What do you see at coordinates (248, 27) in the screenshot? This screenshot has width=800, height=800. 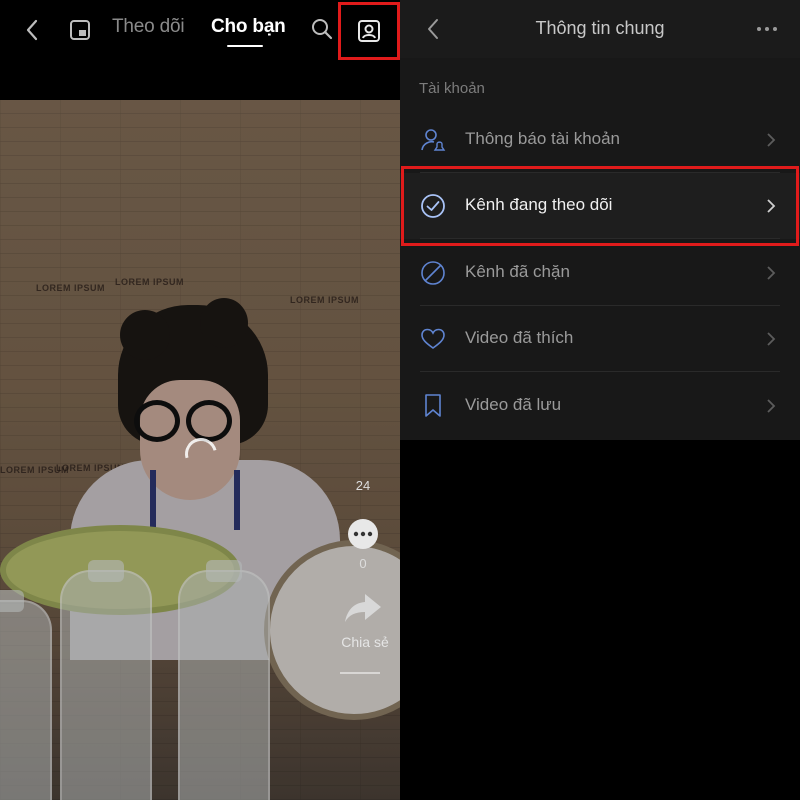 I see `tab-for-you: Cho bạn` at bounding box center [248, 27].